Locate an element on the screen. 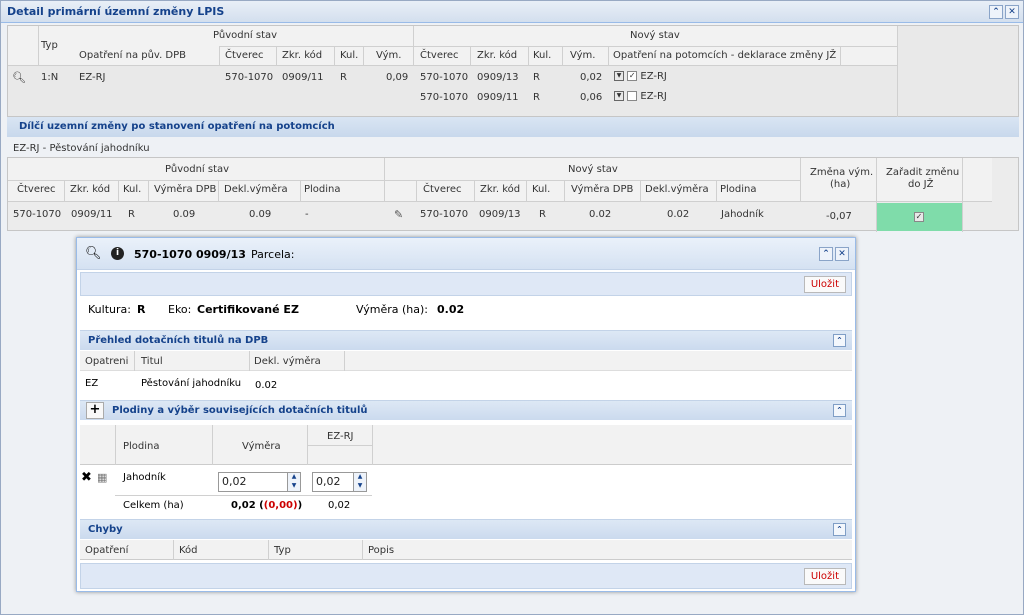 The width and height of the screenshot is (1024, 615). sub-row-zkr: 0909/11 is located at coordinates (92, 214).